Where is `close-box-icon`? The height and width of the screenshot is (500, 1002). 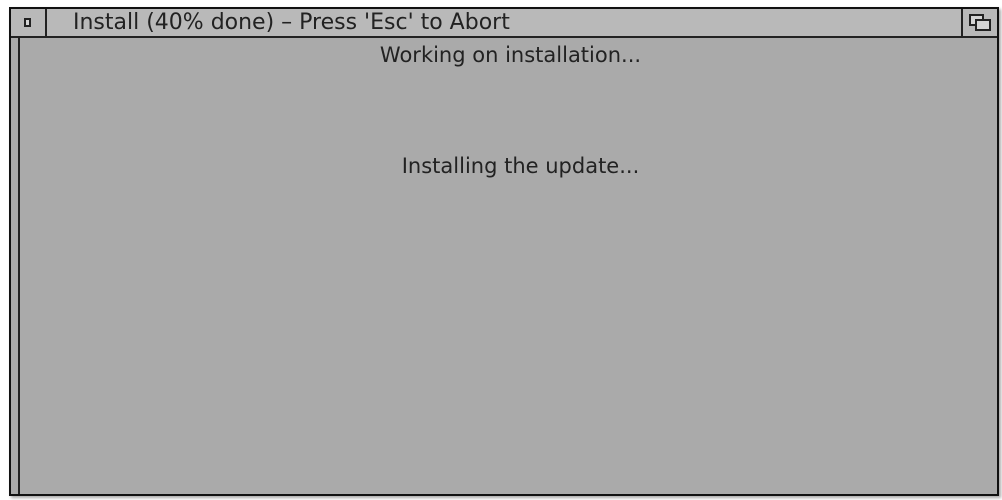 close-box-icon is located at coordinates (27, 22).